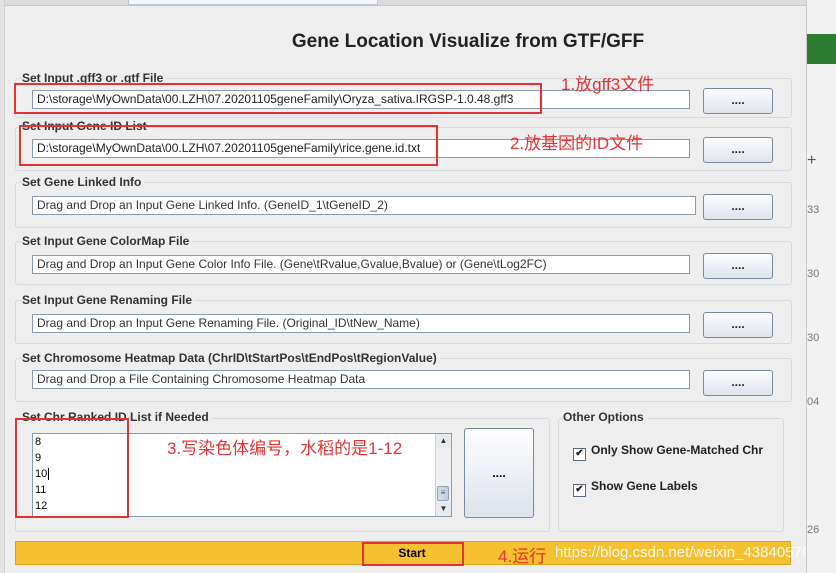 This screenshot has width=836, height=573. What do you see at coordinates (677, 450) in the screenshot?
I see `only-matched-label: Only Show Gene-Matched Chr` at bounding box center [677, 450].